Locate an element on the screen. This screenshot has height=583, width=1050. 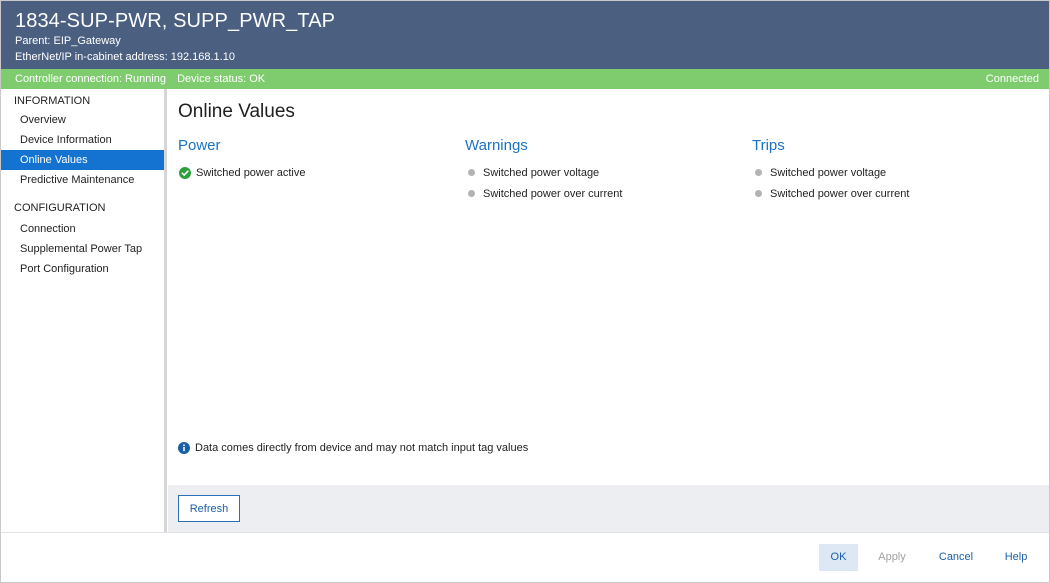
action-bar: Refresh is located at coordinates (608, 508).